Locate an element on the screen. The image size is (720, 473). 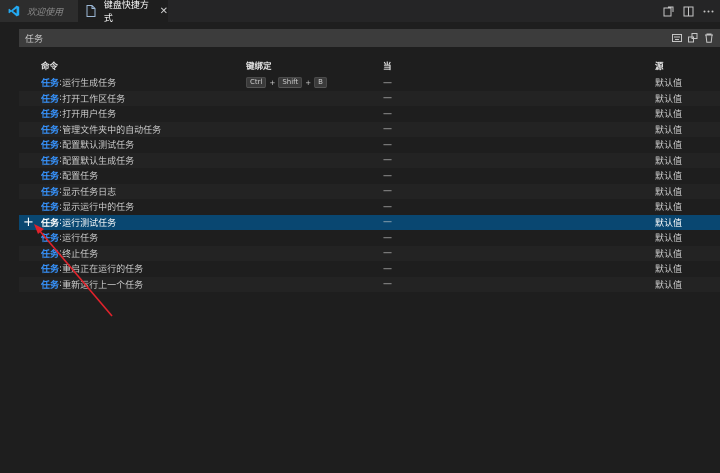
command-cell: 任务: 运行测试任务 is located at coordinates (78, 223).